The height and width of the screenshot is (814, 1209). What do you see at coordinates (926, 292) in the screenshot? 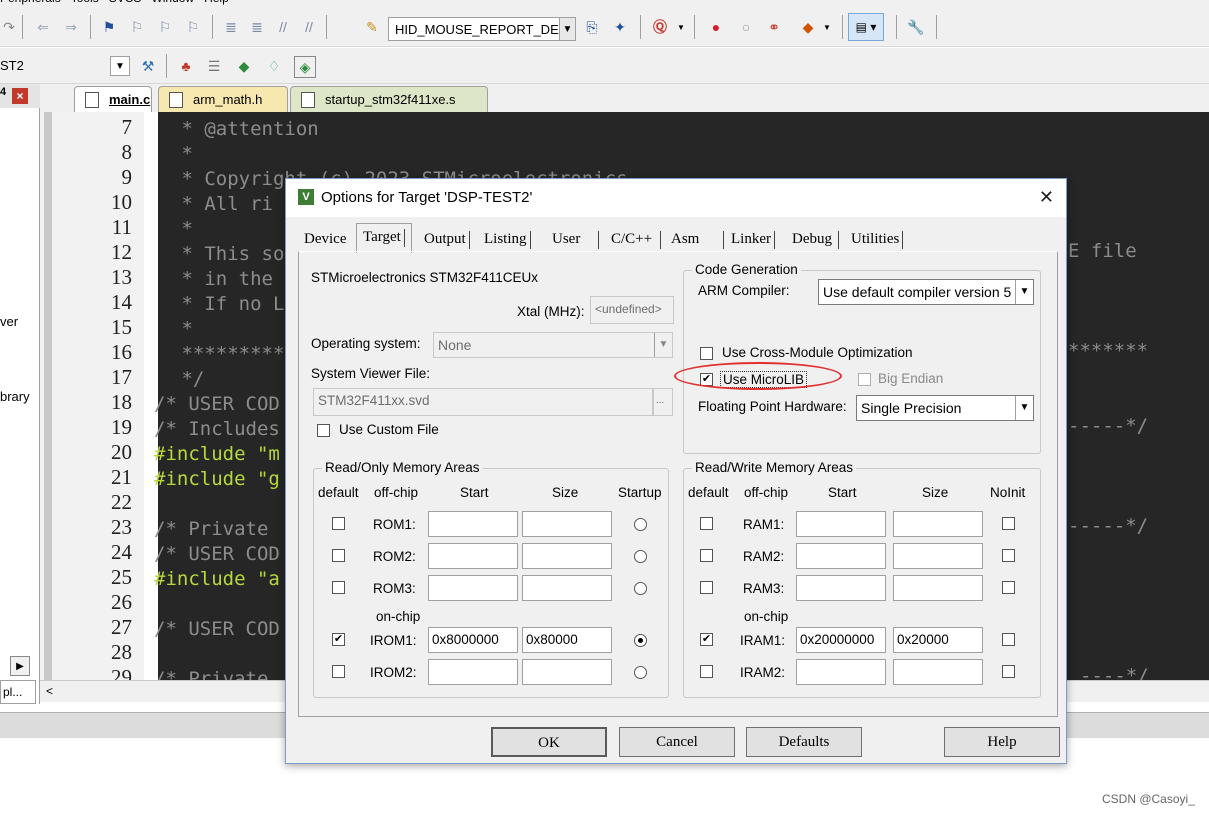
I see `arm-compiler-select: Use default compiler version 5 ▼` at bounding box center [926, 292].